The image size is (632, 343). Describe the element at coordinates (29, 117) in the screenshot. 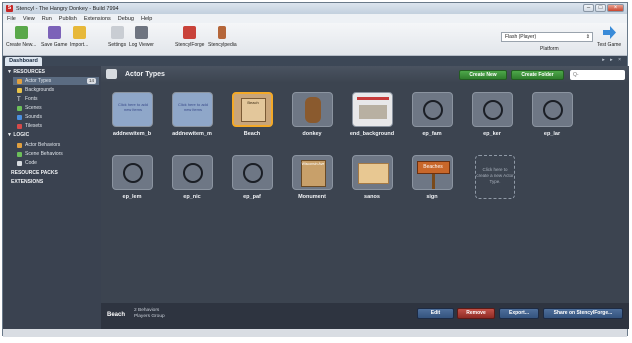

I see `sidebar-item-sounds: Sounds` at that location.